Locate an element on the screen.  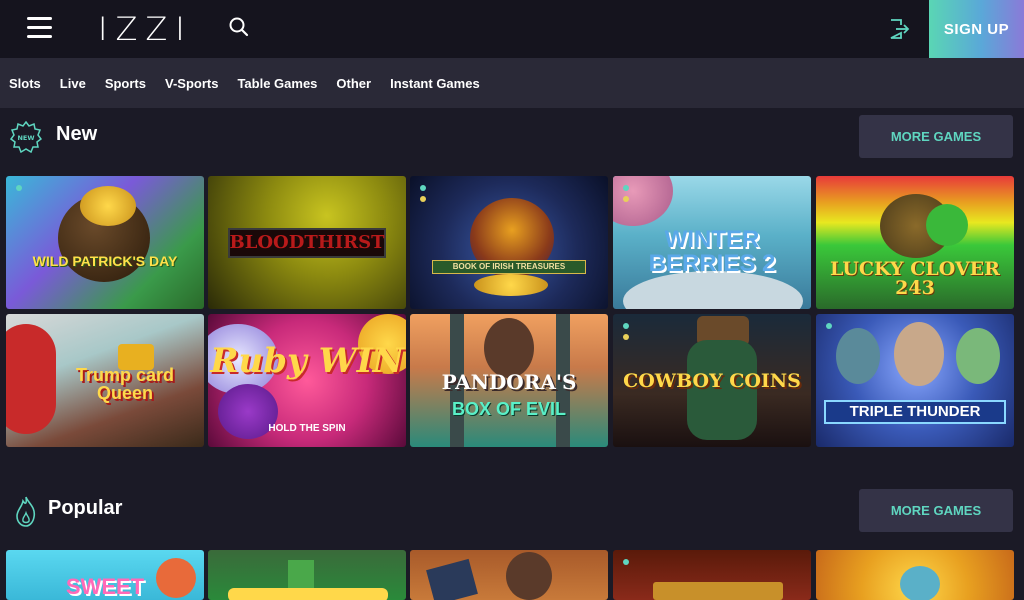
game-tile-winter-berries-2: WINTER BERRIES 2 is located at coordinates (712, 242).